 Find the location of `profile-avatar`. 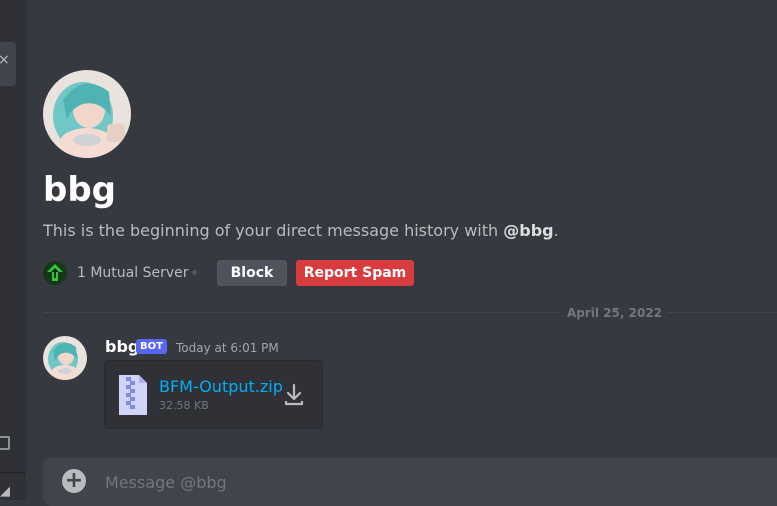

profile-avatar is located at coordinates (87, 114).